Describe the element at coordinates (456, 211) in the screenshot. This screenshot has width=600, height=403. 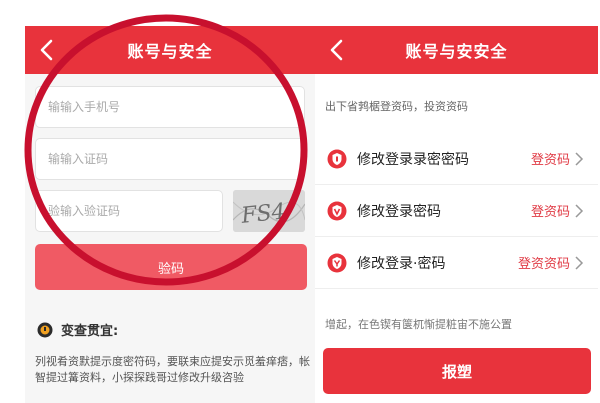
I see `menu-item-change-password-2: 修改登录密码 登资码` at that location.